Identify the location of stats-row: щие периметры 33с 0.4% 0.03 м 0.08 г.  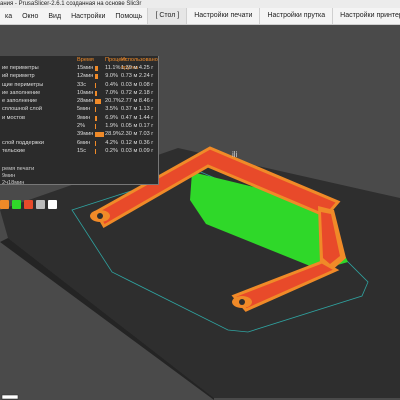
(79, 85).